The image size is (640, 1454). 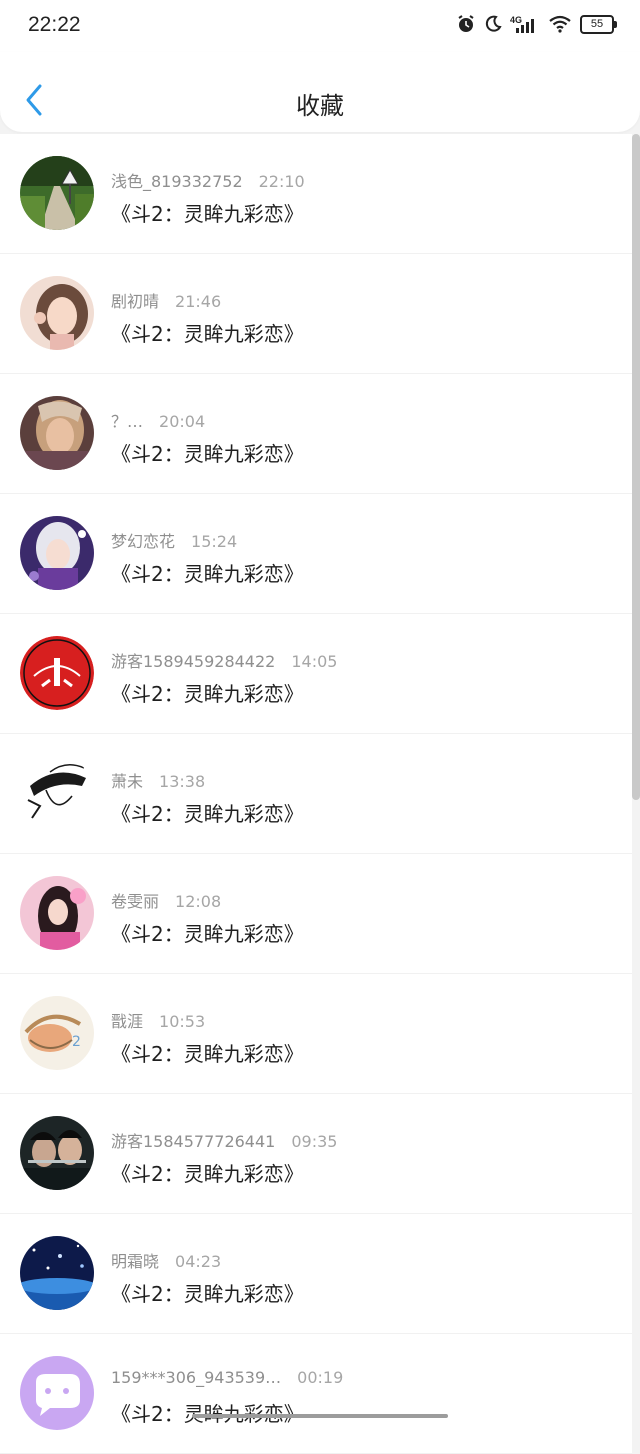 I want to click on battery-icon: 55, so click(x=598, y=24).